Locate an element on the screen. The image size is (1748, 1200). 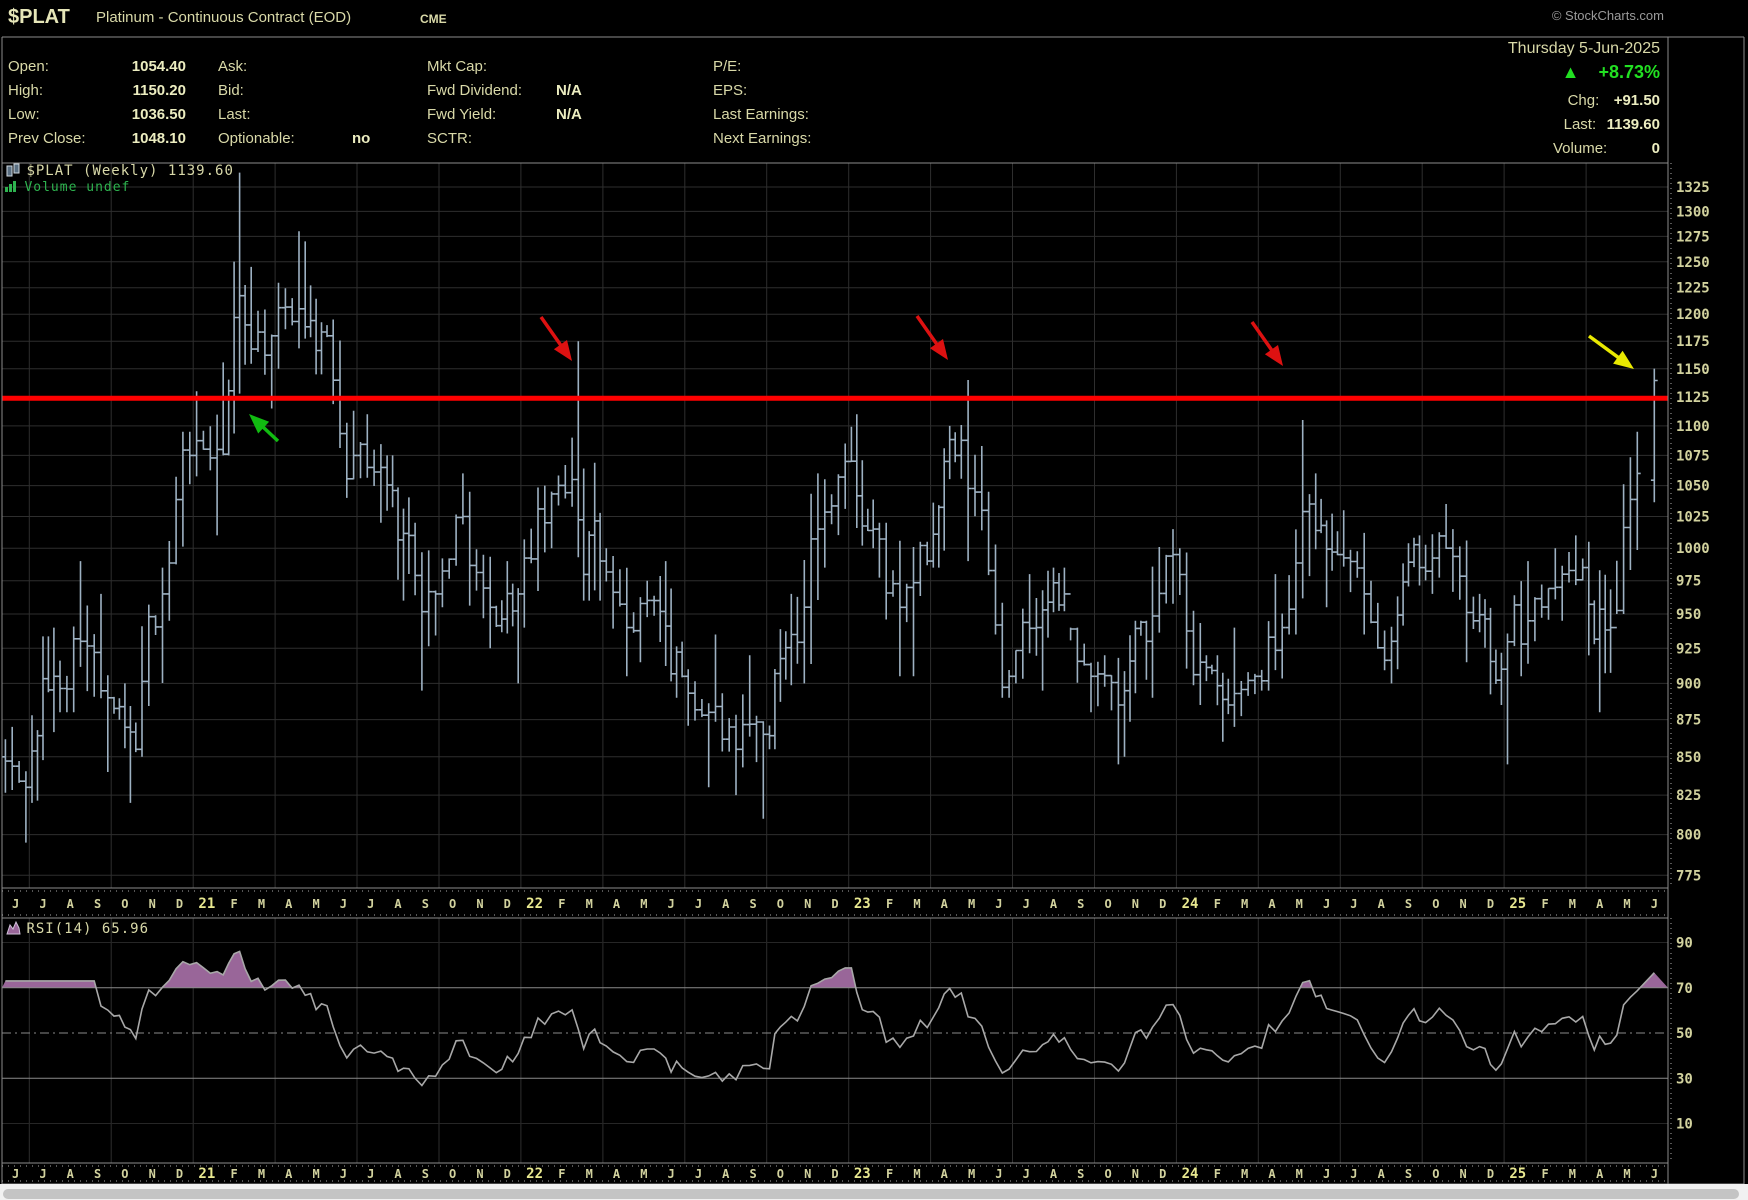
yellow-breakout-arrow-head is located at coordinates (1623, 359).